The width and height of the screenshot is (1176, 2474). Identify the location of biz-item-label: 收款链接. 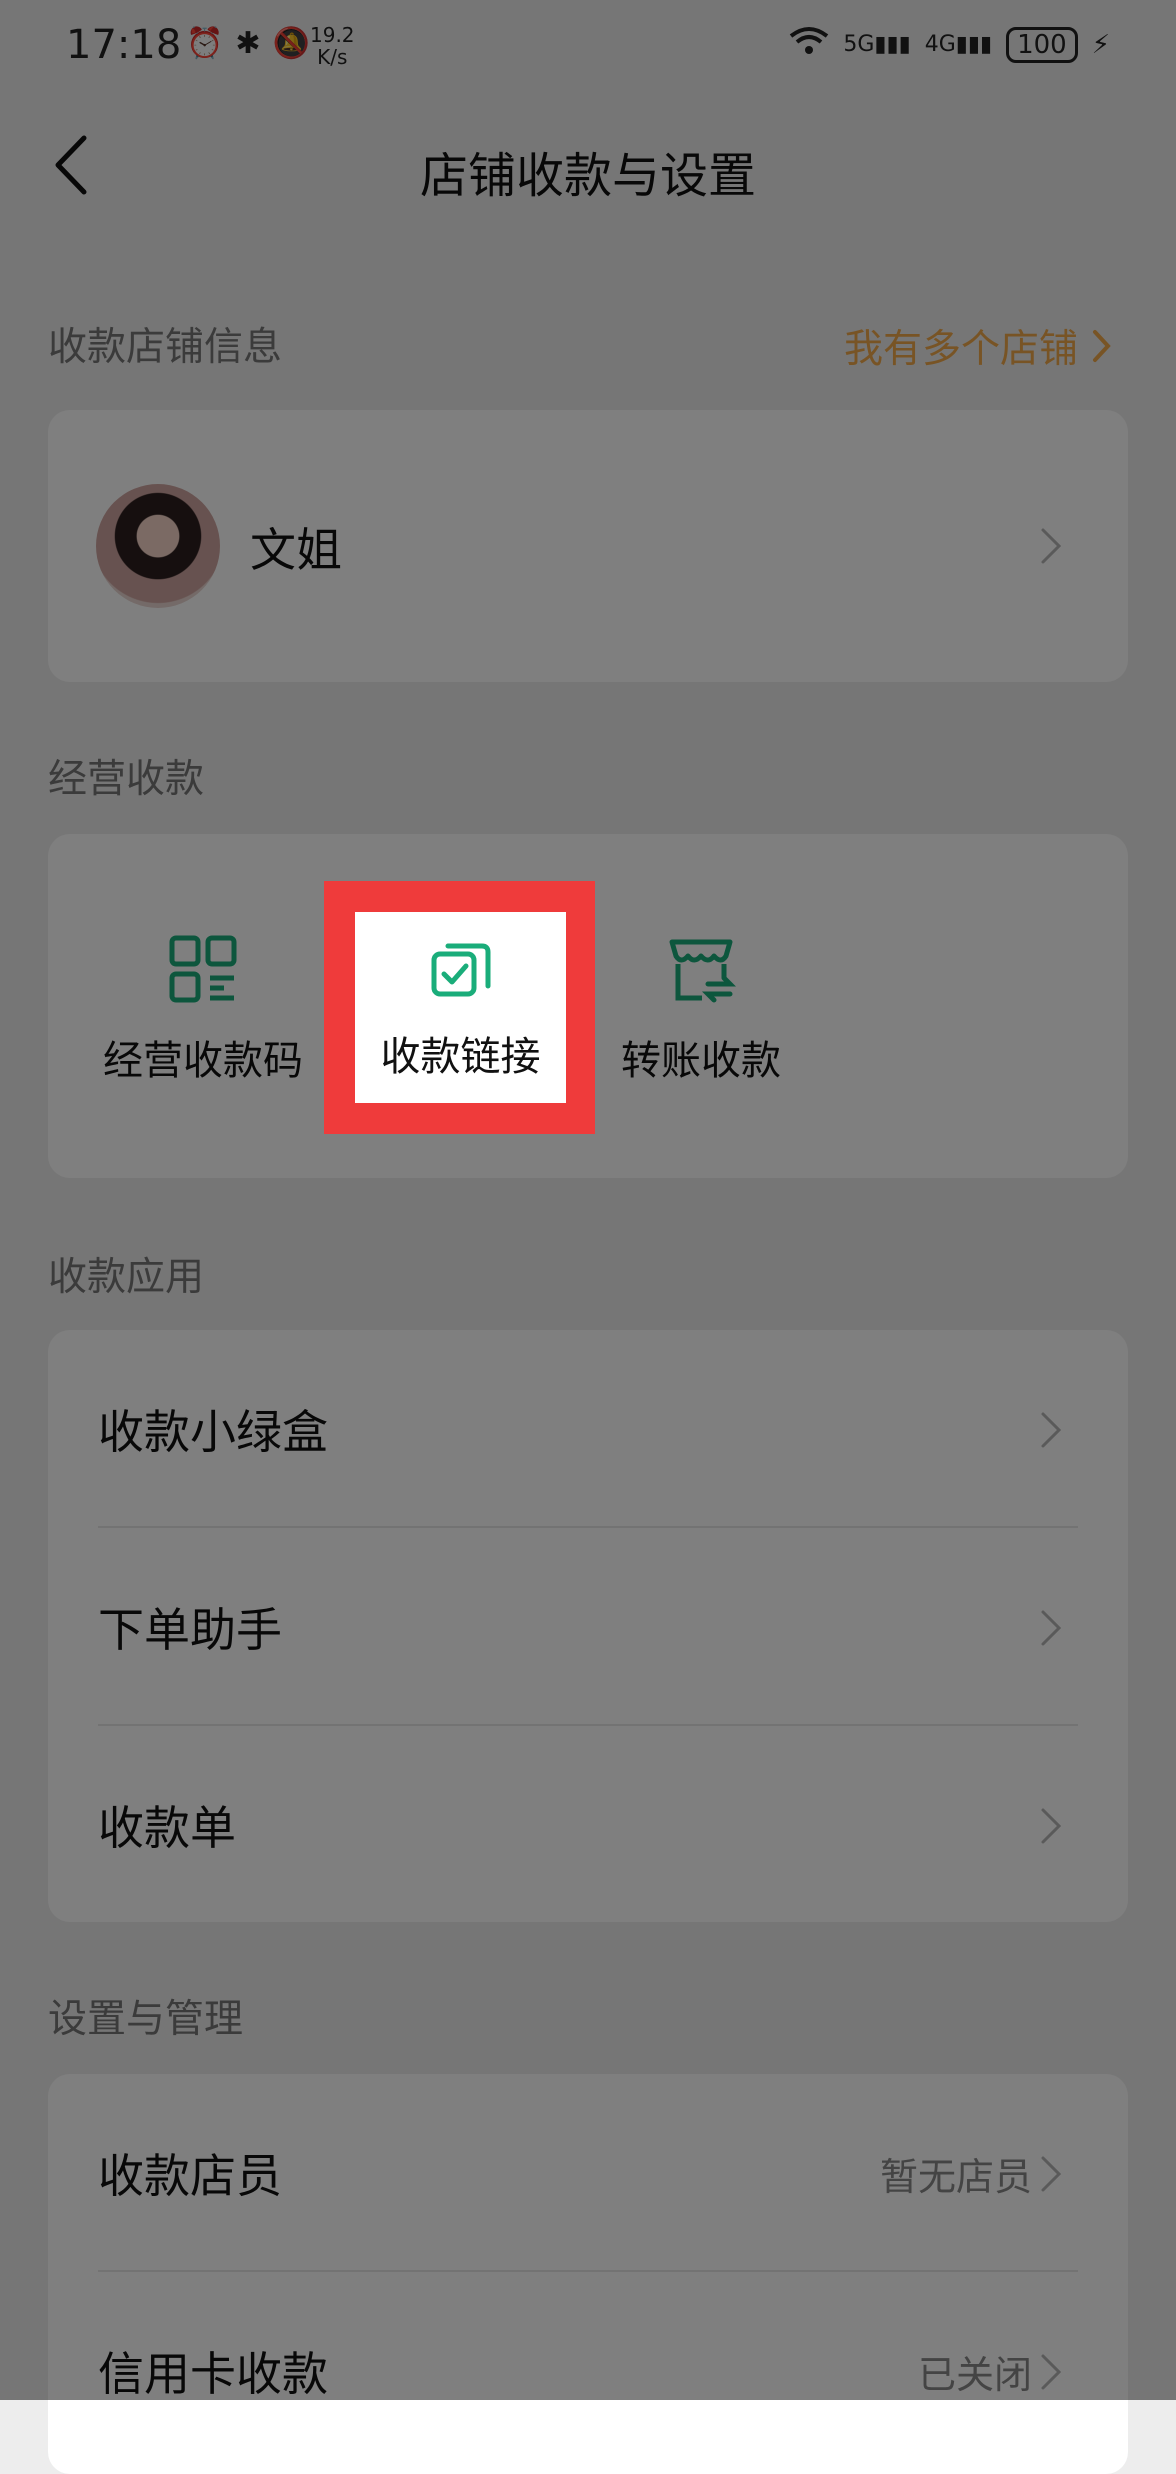
(460, 1057).